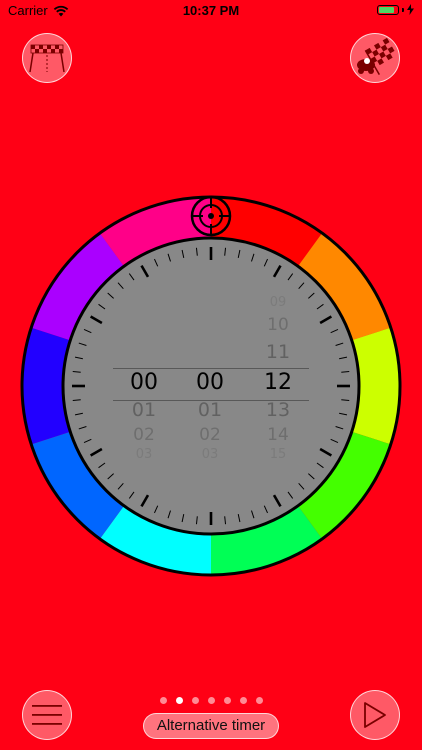 The width and height of the screenshot is (422, 750). I want to click on minutes-column: 00 01 02 03, so click(210, 382).